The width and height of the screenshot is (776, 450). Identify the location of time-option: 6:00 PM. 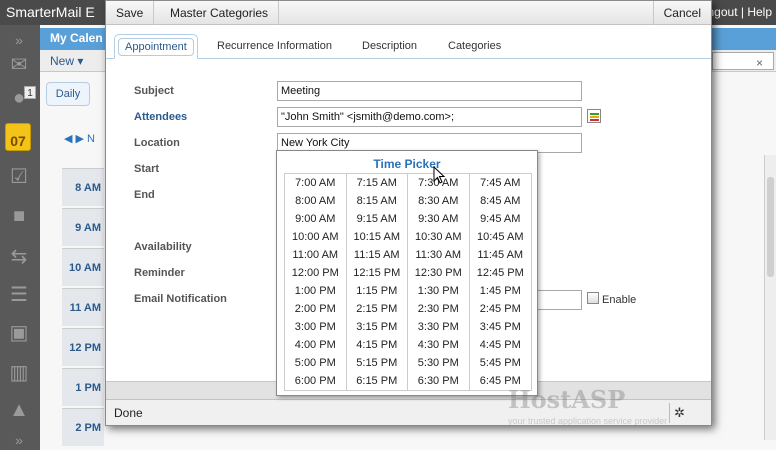
(316, 381).